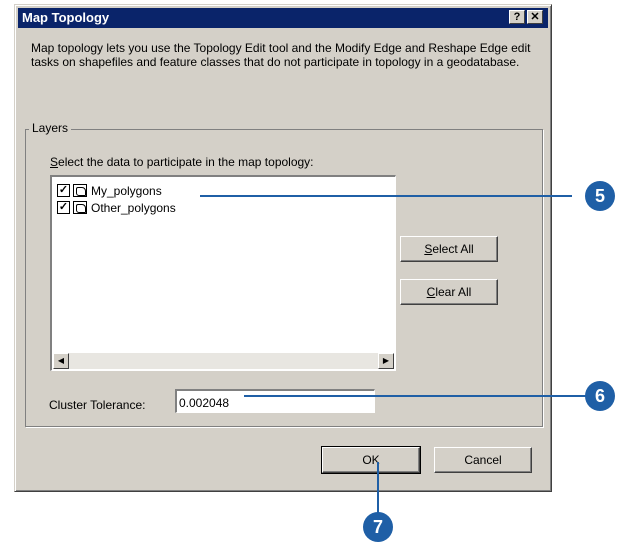 This screenshot has width=617, height=553. I want to click on title-bar: Map Topology ? ✕, so click(283, 18).